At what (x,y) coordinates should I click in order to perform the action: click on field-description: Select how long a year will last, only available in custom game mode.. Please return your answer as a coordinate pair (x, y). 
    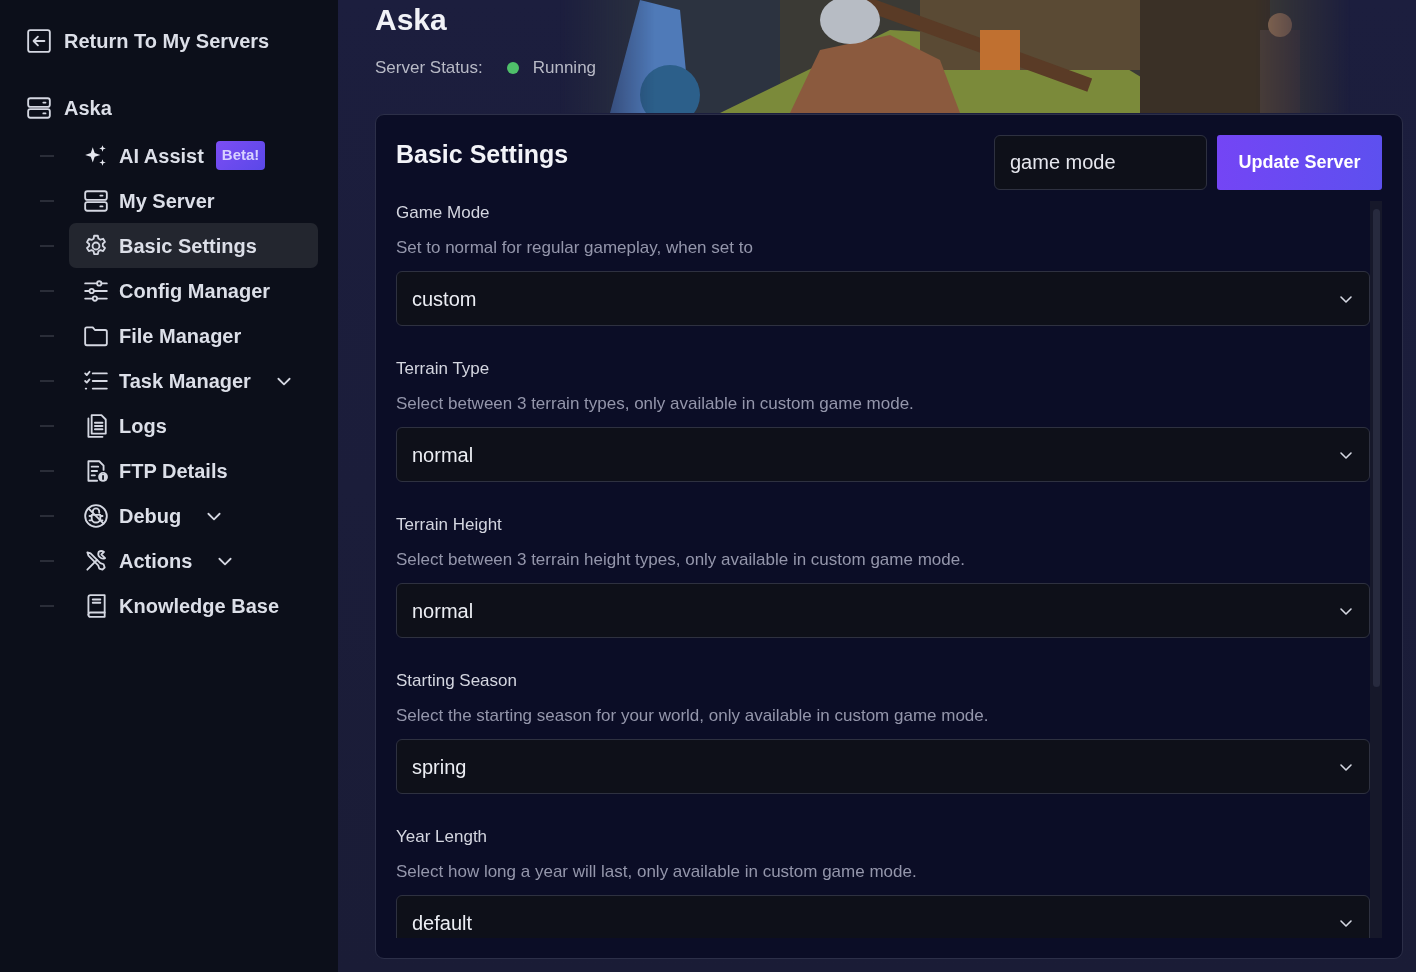
    Looking at the image, I should click on (657, 872).